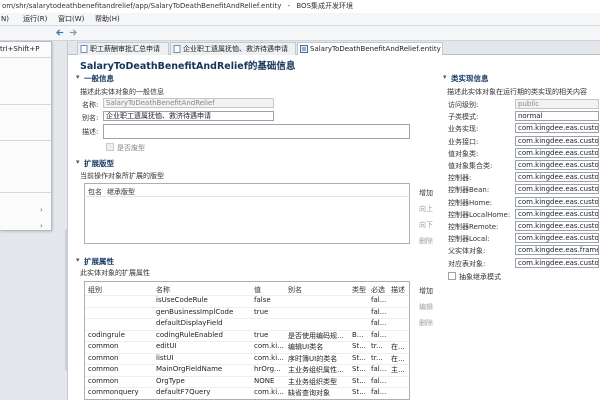 Image resolution: width=600 pixels, height=400 pixels. What do you see at coordinates (319, 359) in the screenshot?
I see `cell-alias: 序时簿UI的类名` at bounding box center [319, 359].